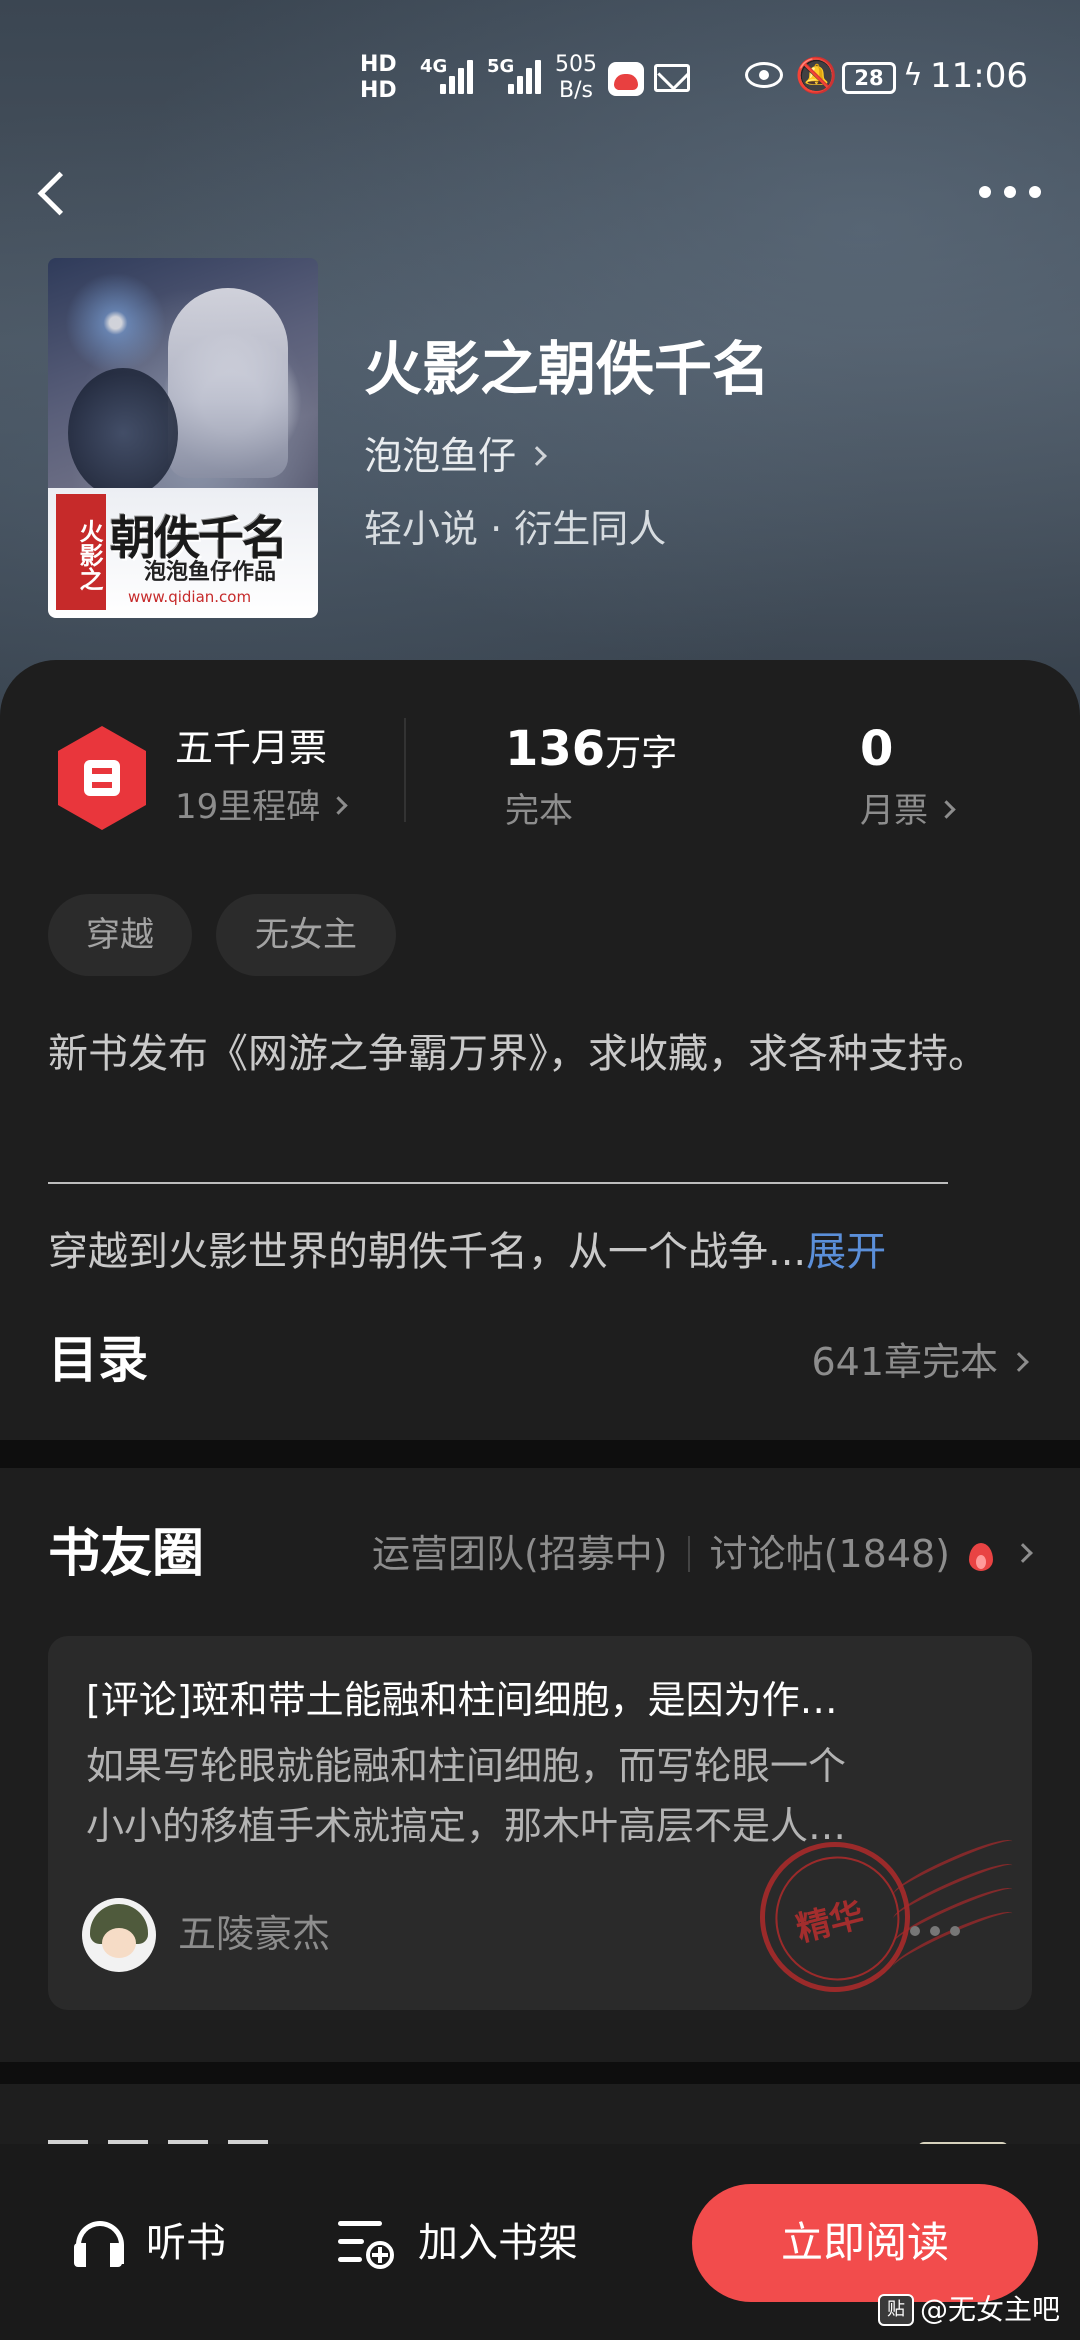 The width and height of the screenshot is (1080, 2340). What do you see at coordinates (913, 75) in the screenshot?
I see `charging-icon: ϟ` at bounding box center [913, 75].